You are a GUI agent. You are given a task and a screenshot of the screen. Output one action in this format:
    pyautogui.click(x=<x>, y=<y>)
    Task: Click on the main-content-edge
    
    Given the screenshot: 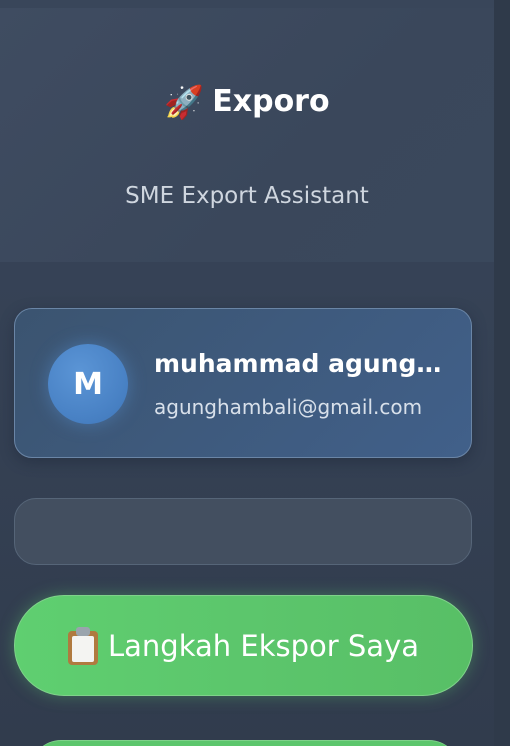 What is the action you would take?
    pyautogui.click(x=502, y=373)
    